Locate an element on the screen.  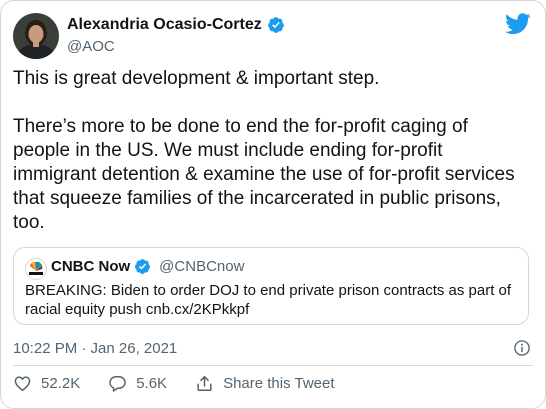
share-icon is located at coordinates (204, 383).